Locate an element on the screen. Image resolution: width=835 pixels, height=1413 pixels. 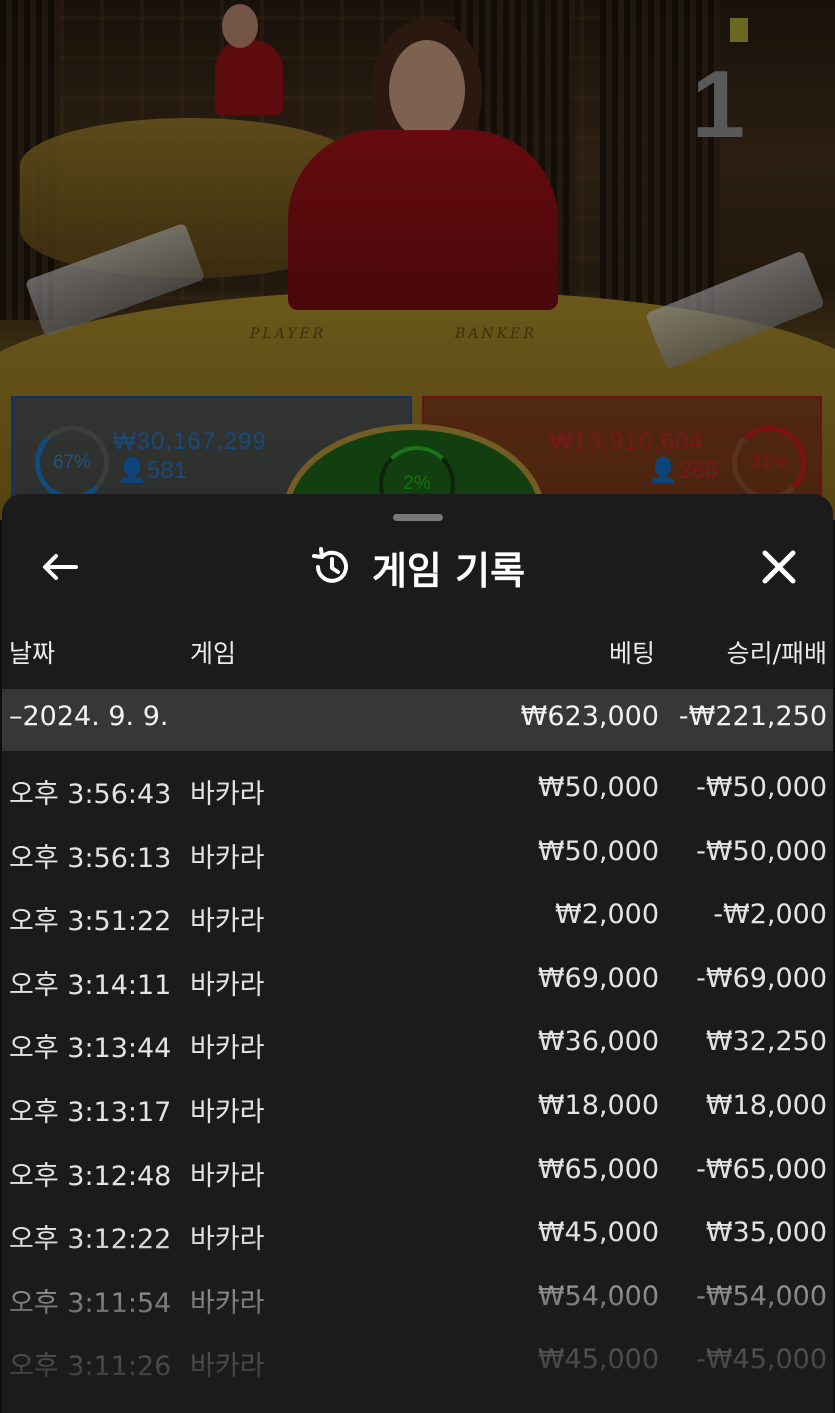
row-bet: ₩2,000 is located at coordinates (607, 915).